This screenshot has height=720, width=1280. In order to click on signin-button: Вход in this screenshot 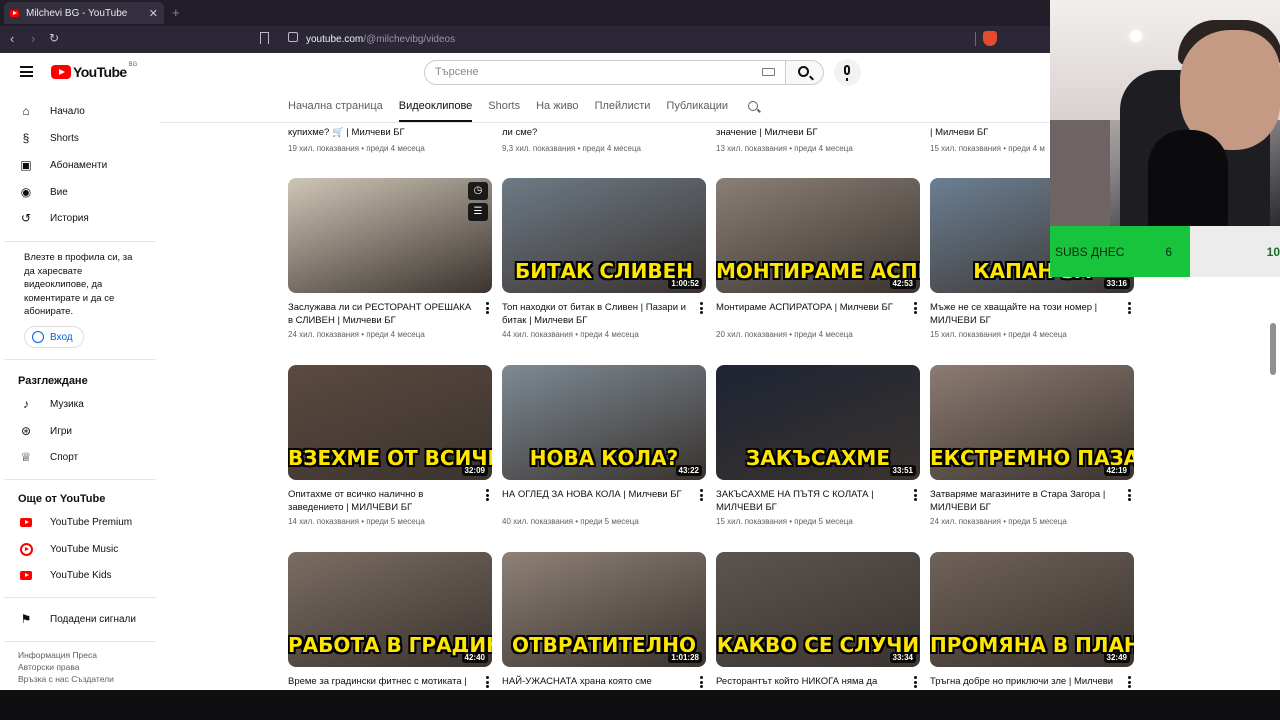, I will do `click(54, 337)`.